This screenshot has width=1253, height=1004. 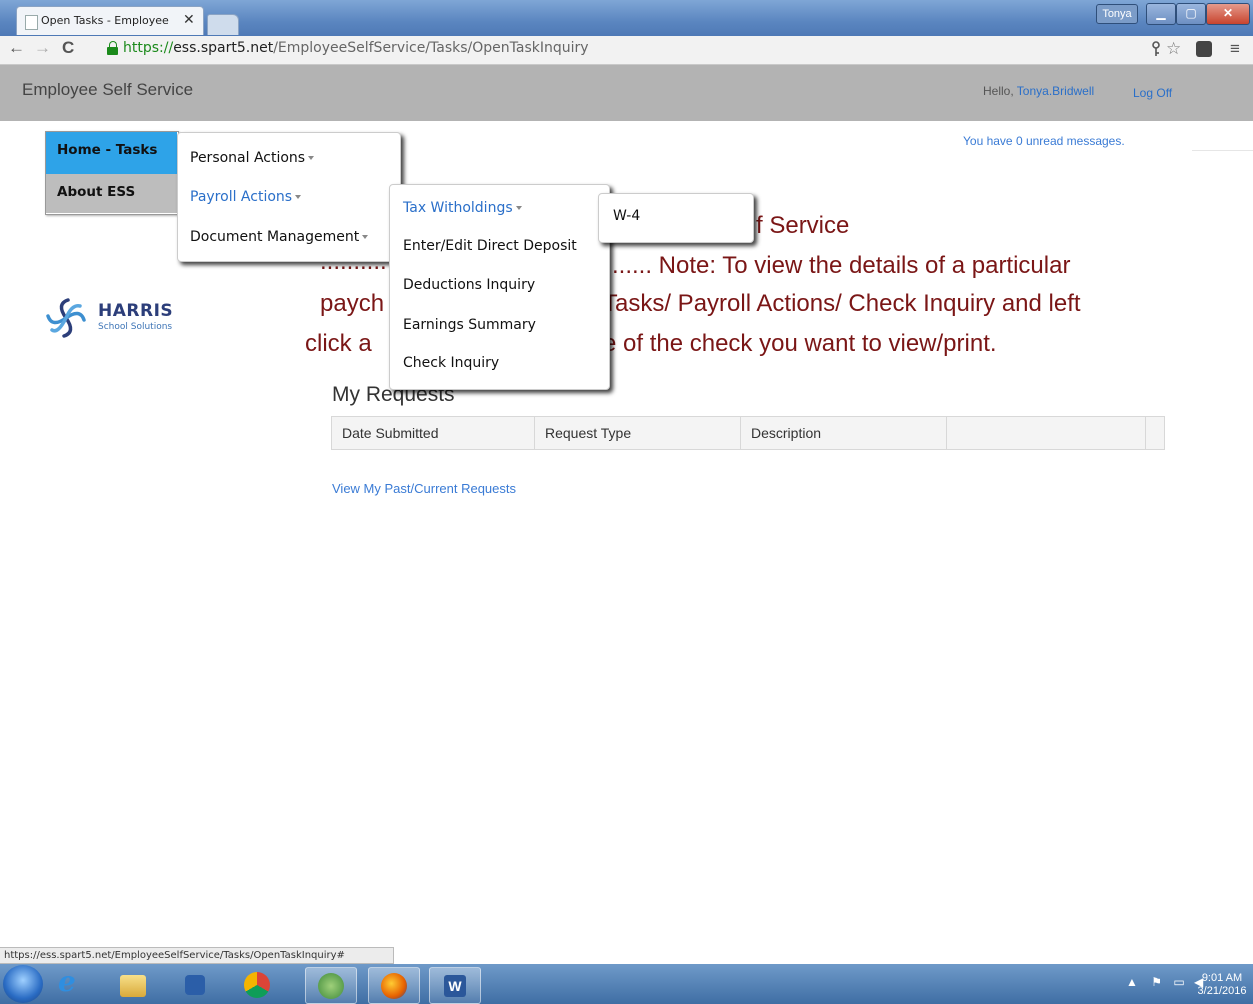 What do you see at coordinates (136, 311) in the screenshot?
I see `logo-name: HARRIS` at bounding box center [136, 311].